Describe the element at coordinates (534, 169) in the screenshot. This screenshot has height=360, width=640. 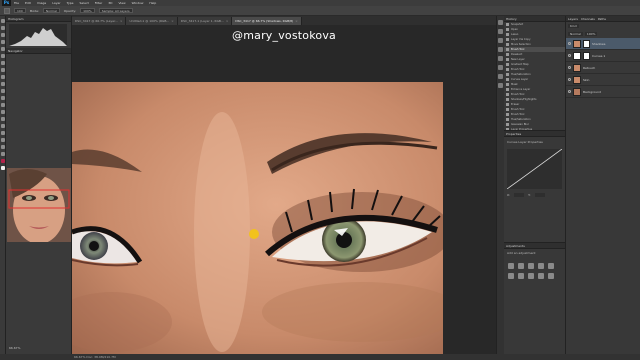
I see `curves-graph` at that location.